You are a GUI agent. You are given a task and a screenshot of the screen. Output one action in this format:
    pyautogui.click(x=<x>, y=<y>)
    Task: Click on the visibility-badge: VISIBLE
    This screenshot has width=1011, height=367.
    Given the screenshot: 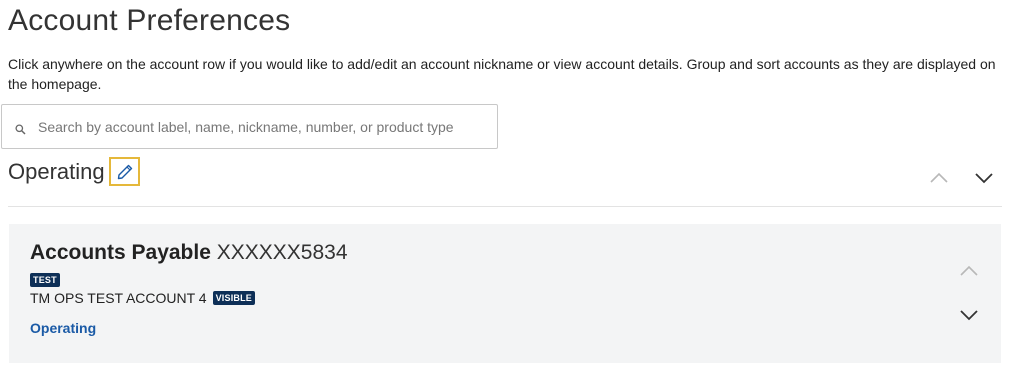 What is the action you would take?
    pyautogui.click(x=234, y=298)
    